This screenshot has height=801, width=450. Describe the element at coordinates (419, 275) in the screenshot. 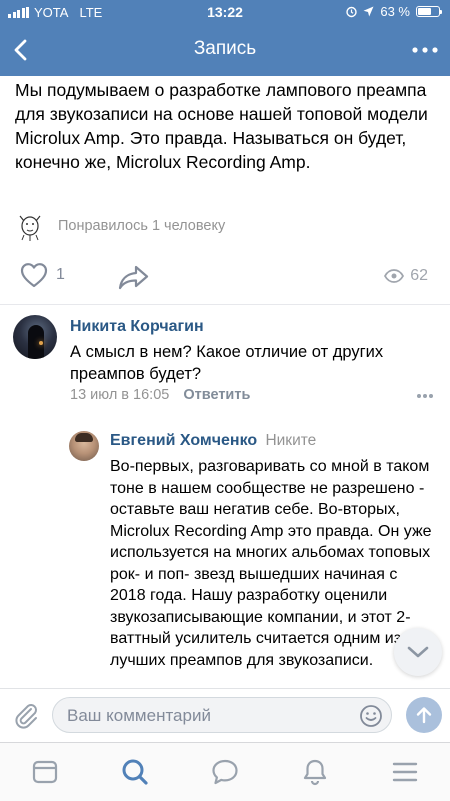

I see `views-count: 62` at that location.